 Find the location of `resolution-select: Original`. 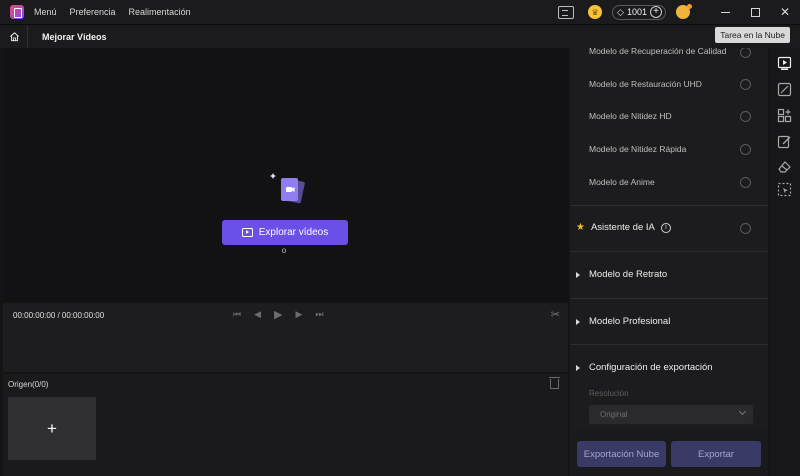

resolution-select: Original is located at coordinates (671, 414).